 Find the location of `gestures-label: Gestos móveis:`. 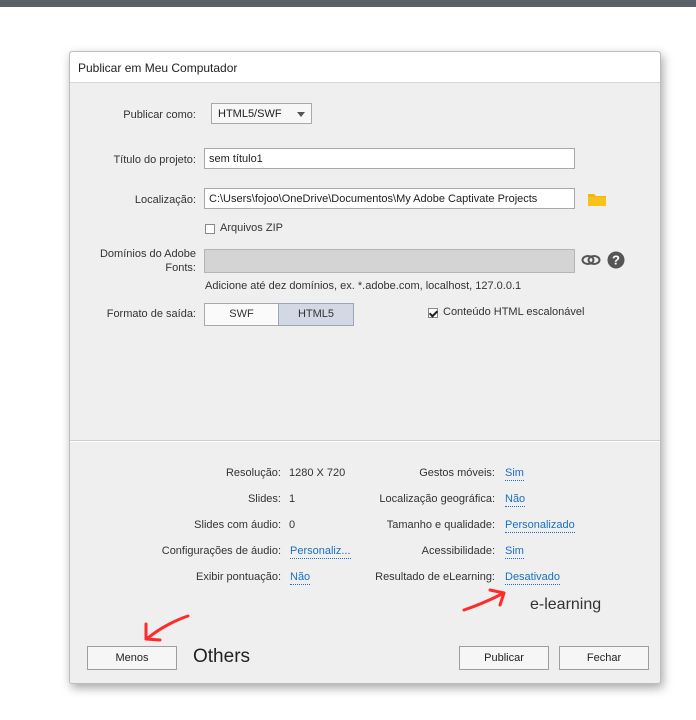

gestures-label: Gestos móveis: is located at coordinates (457, 473).